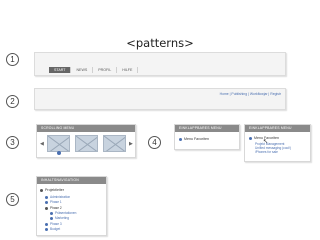 The image size is (320, 240). I want to click on nav-tree-subitem: Marketing, so click(59, 218).